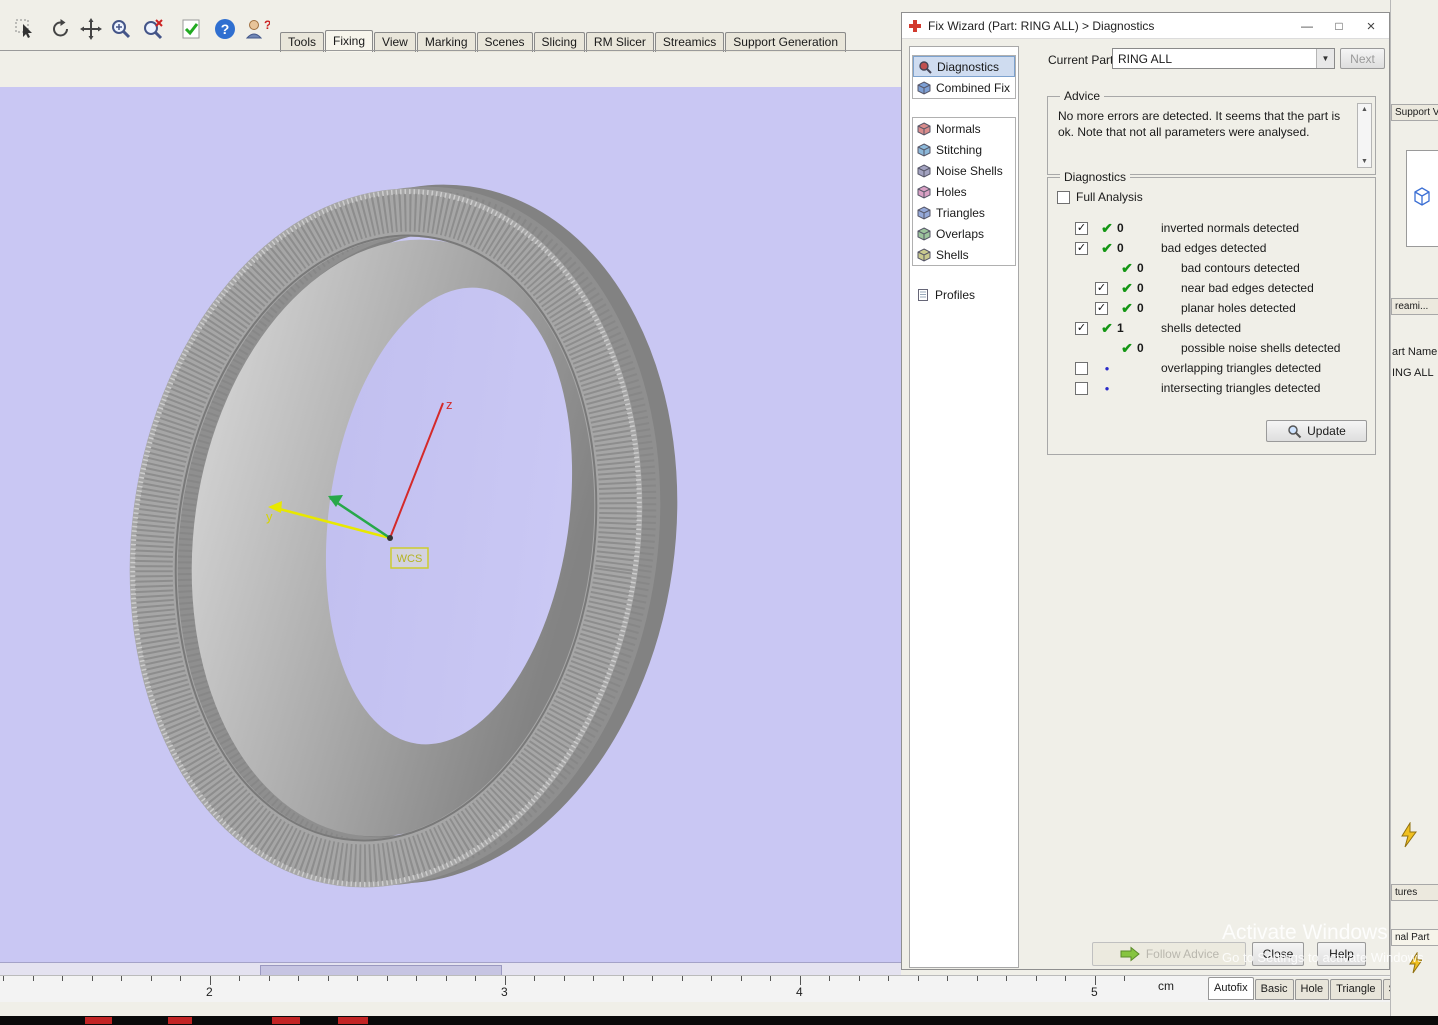  I want to click on support-icon-small, so click(1418, 964).